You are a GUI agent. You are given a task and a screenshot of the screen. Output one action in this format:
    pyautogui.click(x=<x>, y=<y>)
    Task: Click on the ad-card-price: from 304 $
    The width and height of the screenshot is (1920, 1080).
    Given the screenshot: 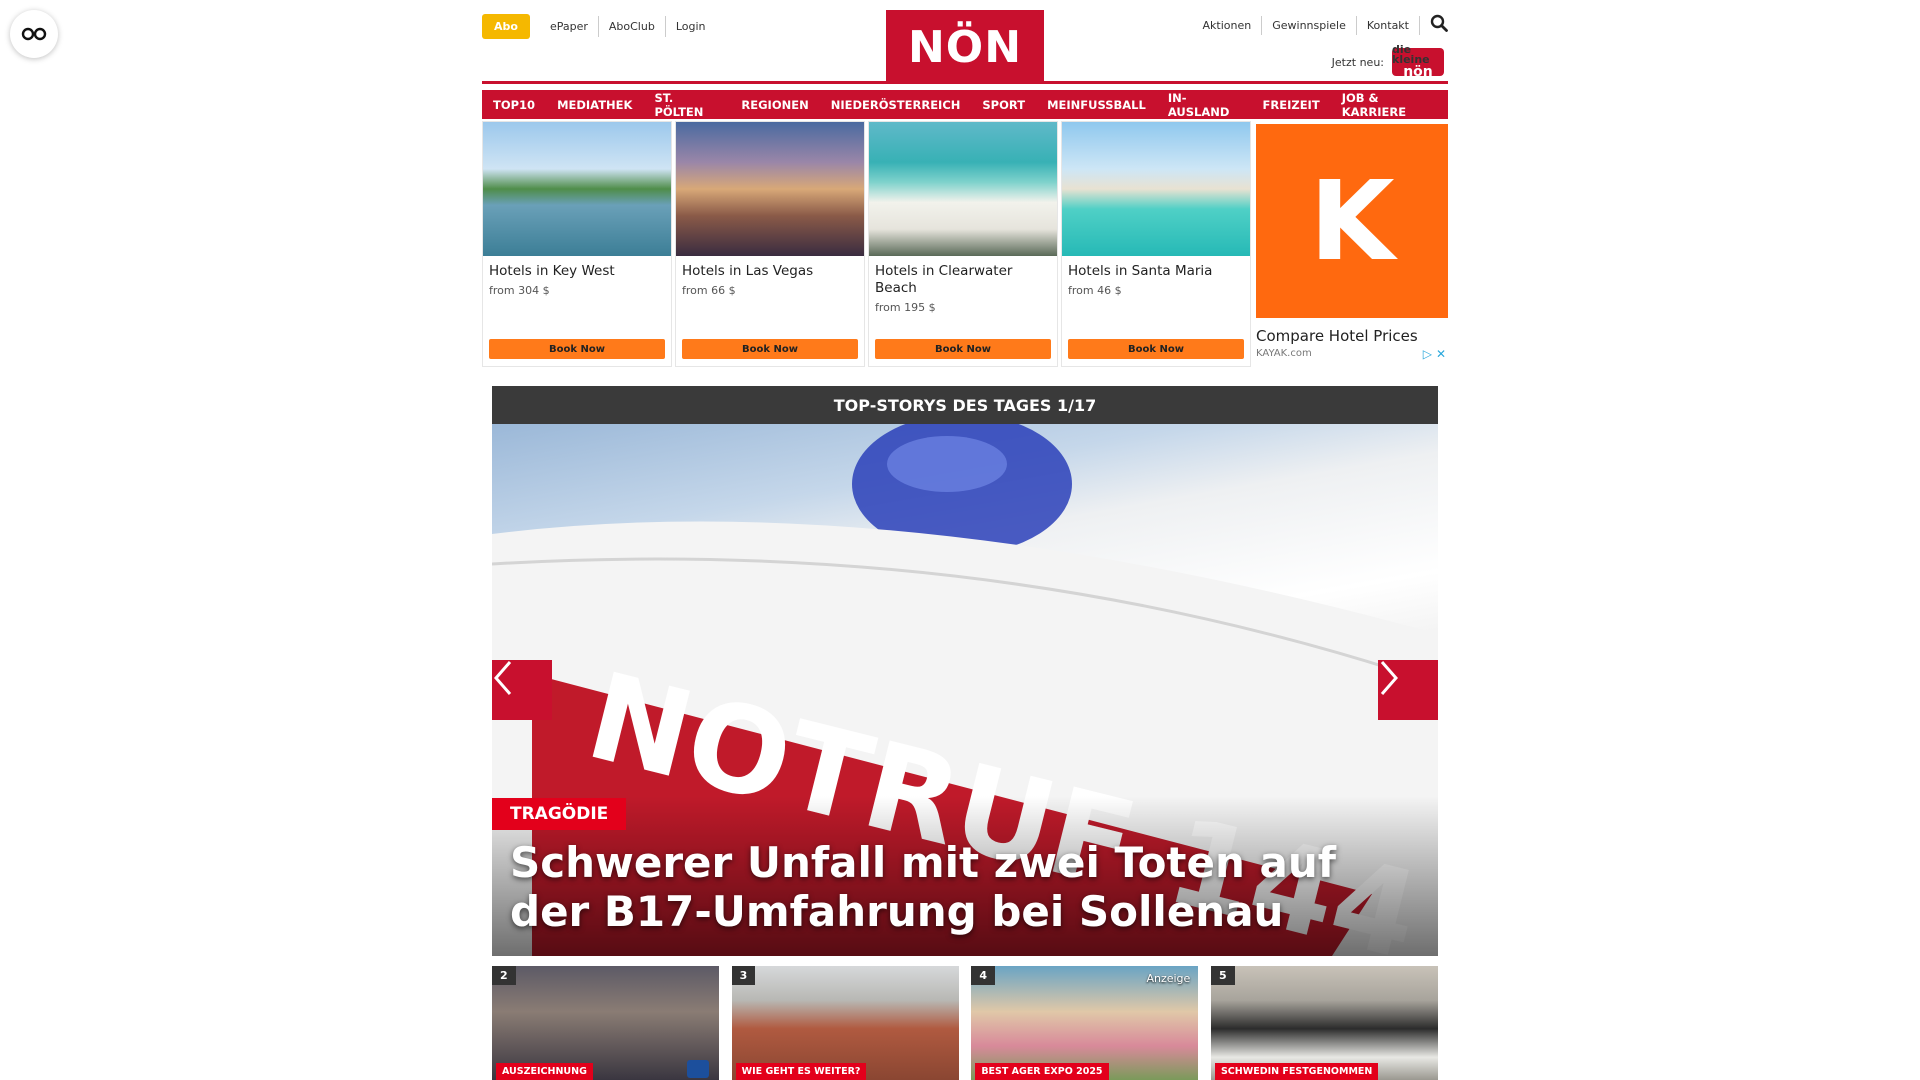 What is the action you would take?
    pyautogui.click(x=519, y=290)
    